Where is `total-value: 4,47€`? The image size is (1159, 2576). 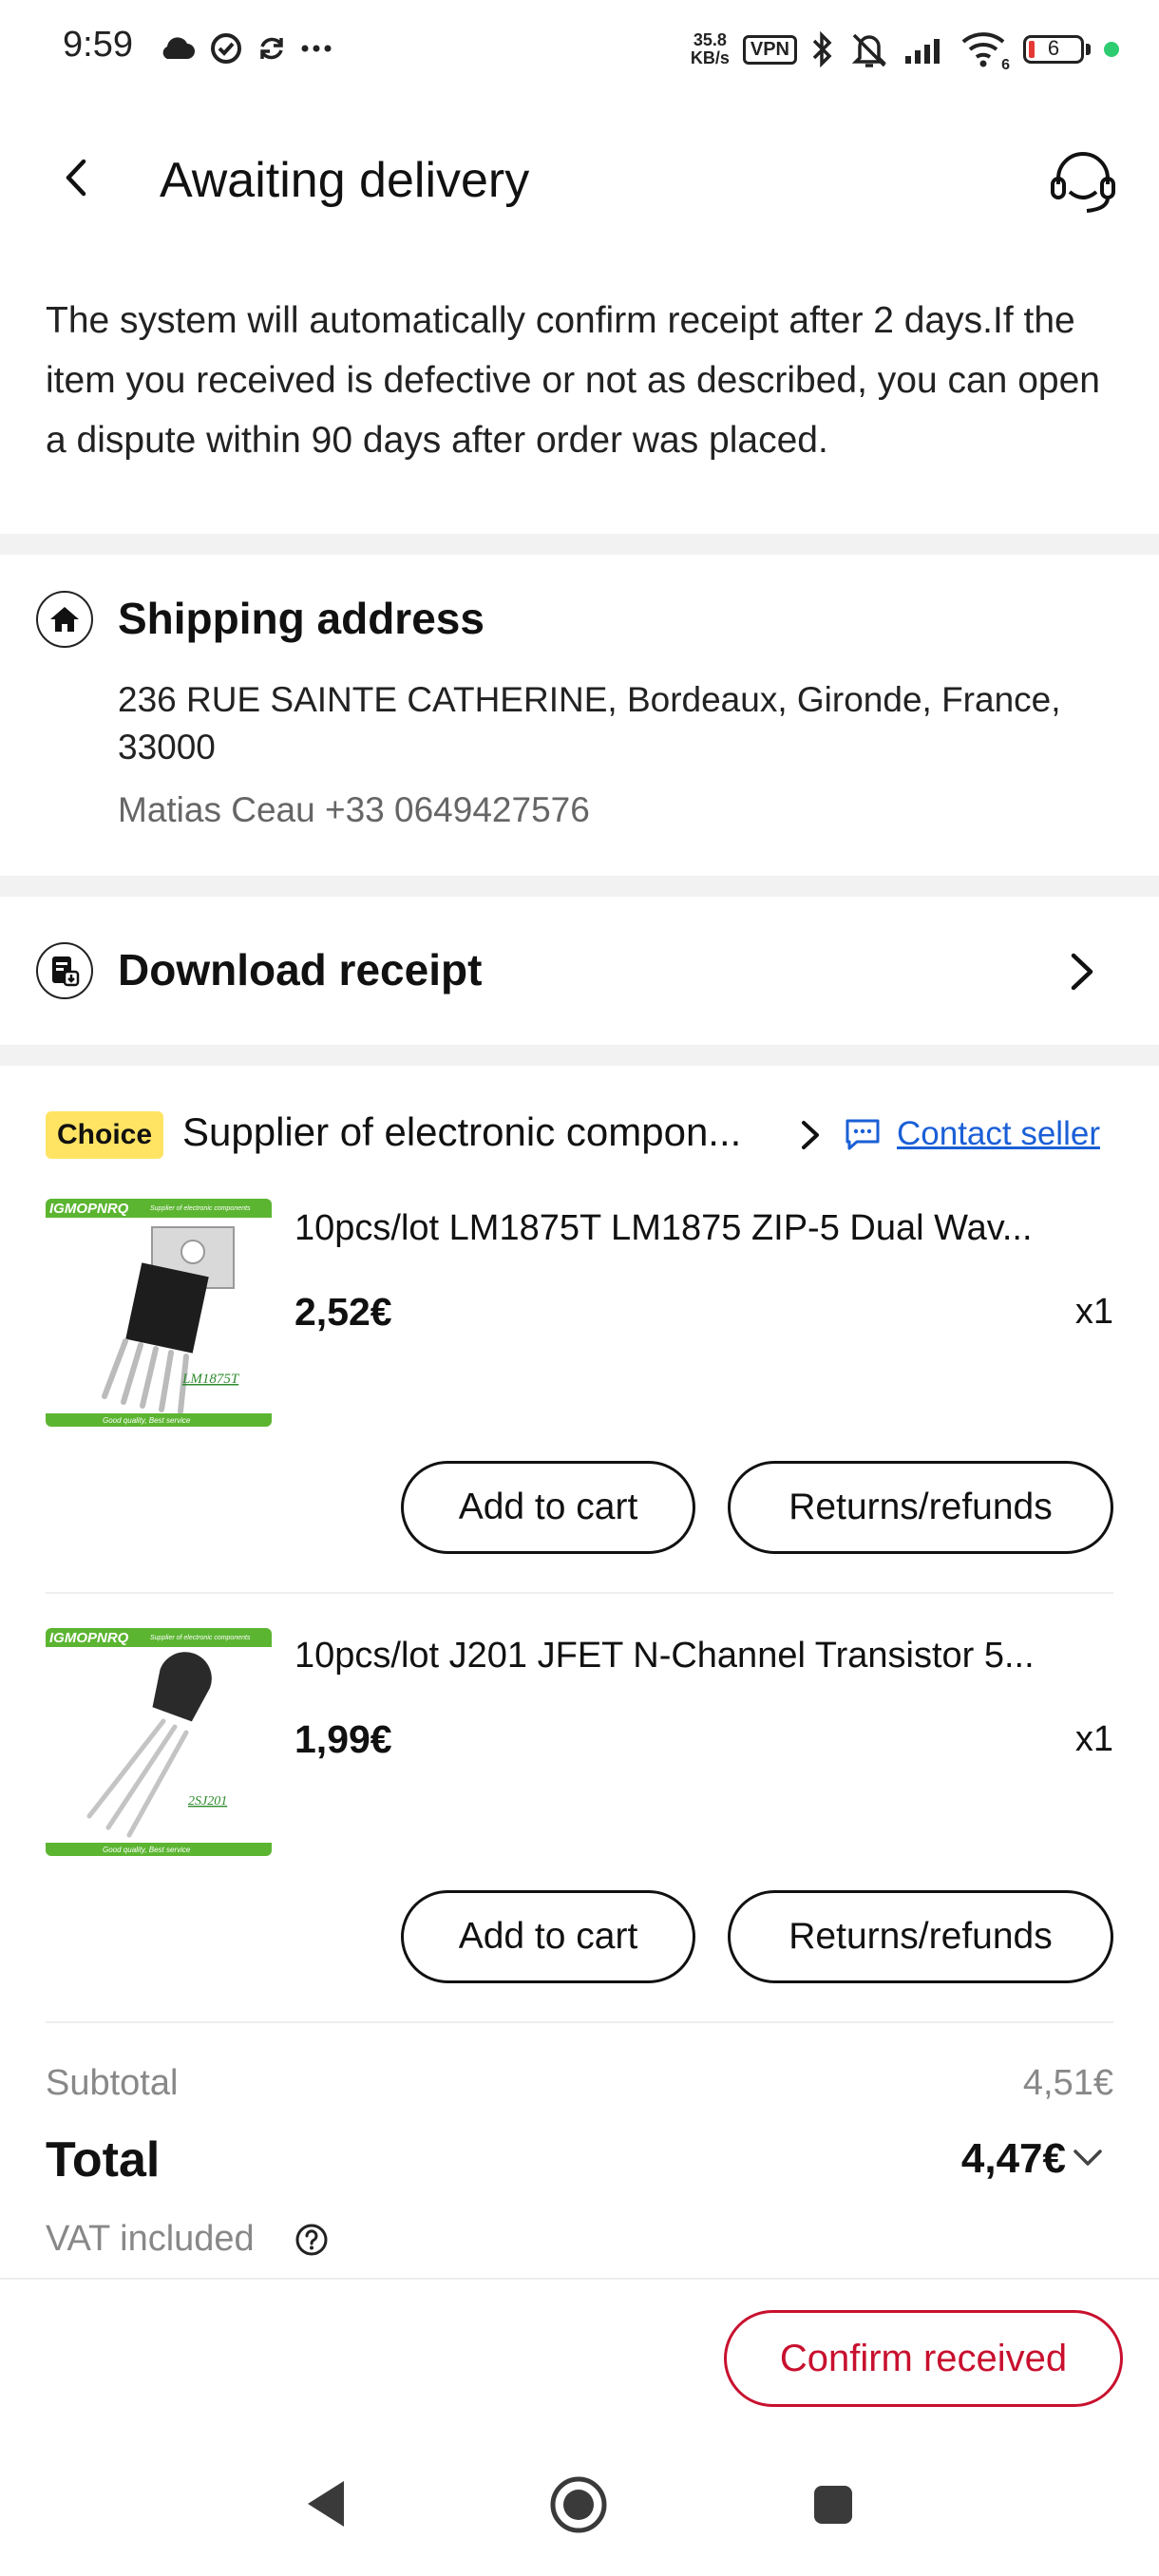 total-value: 4,47€ is located at coordinates (1013, 2159).